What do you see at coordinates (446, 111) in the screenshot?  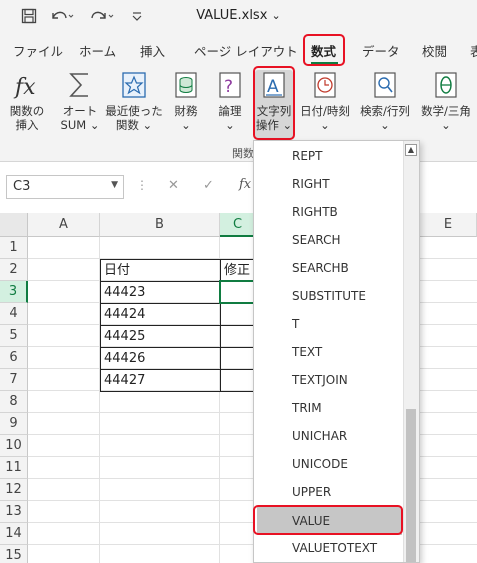 I see `math-trig-label-1: 数学/三角` at bounding box center [446, 111].